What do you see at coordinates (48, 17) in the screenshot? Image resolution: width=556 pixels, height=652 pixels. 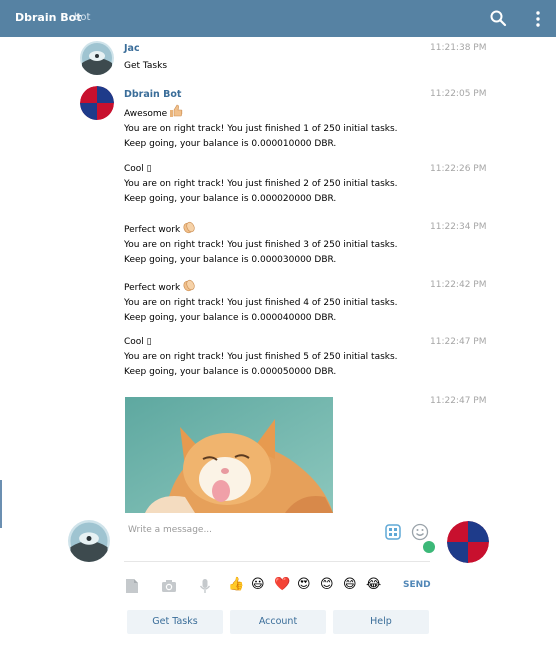 I see `chat-title: Dbrain Bot` at bounding box center [48, 17].